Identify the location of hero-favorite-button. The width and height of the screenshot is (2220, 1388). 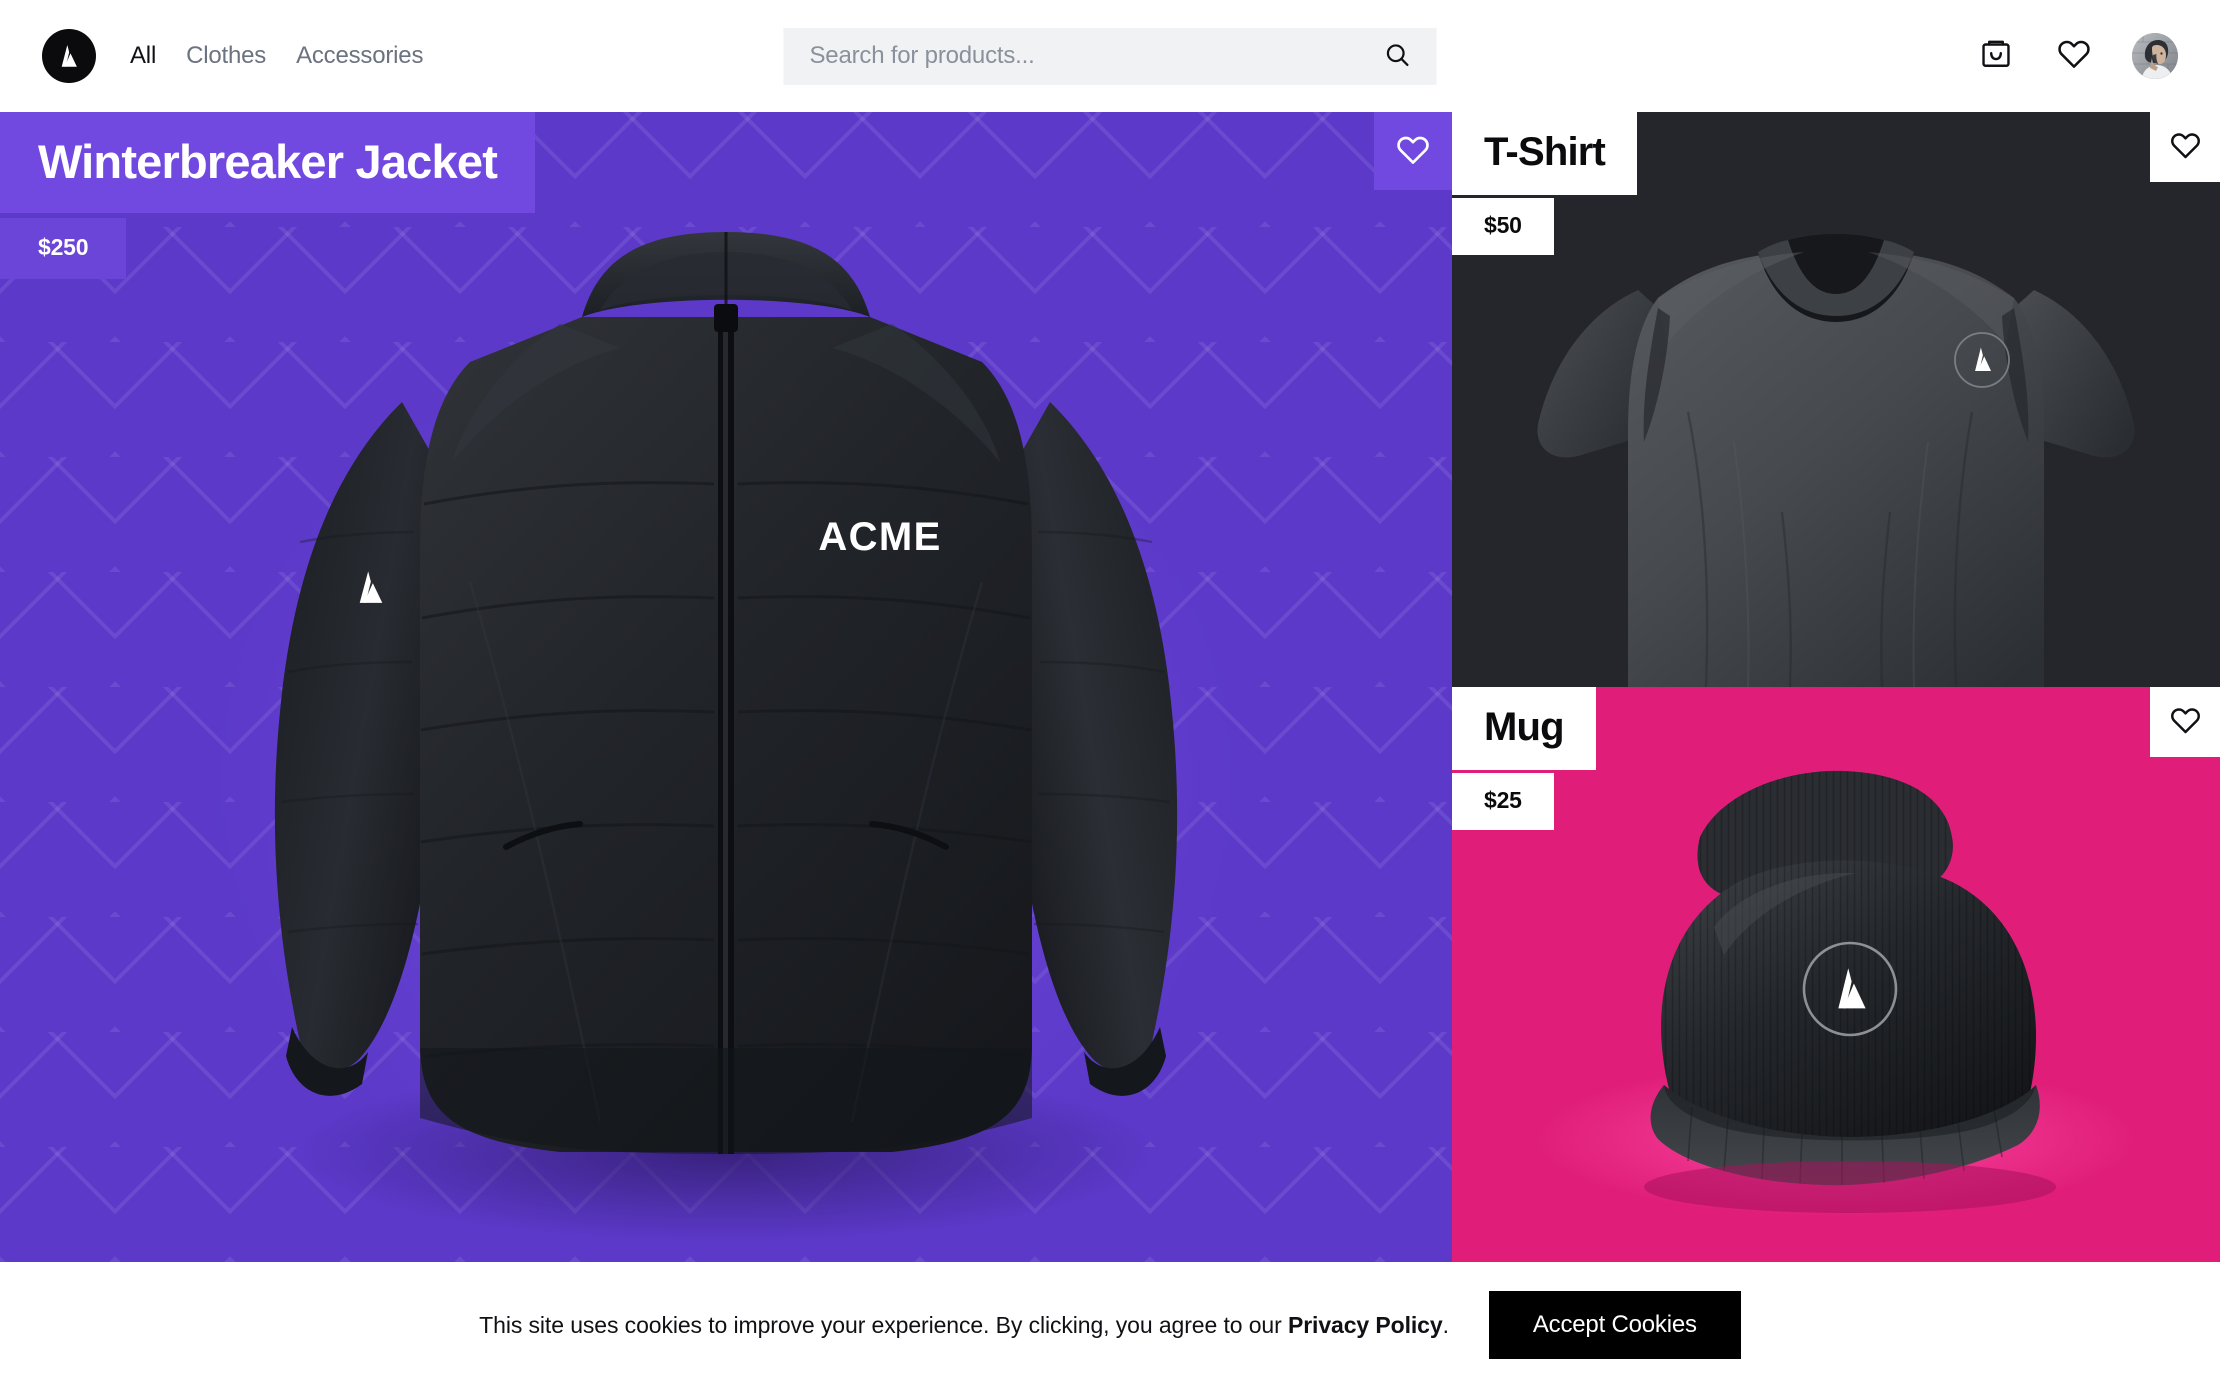
(1413, 151).